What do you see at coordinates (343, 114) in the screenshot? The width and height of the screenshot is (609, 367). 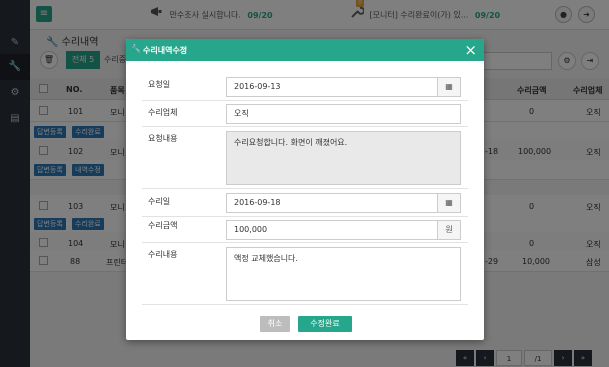 I see `vendor-input: 오직` at bounding box center [343, 114].